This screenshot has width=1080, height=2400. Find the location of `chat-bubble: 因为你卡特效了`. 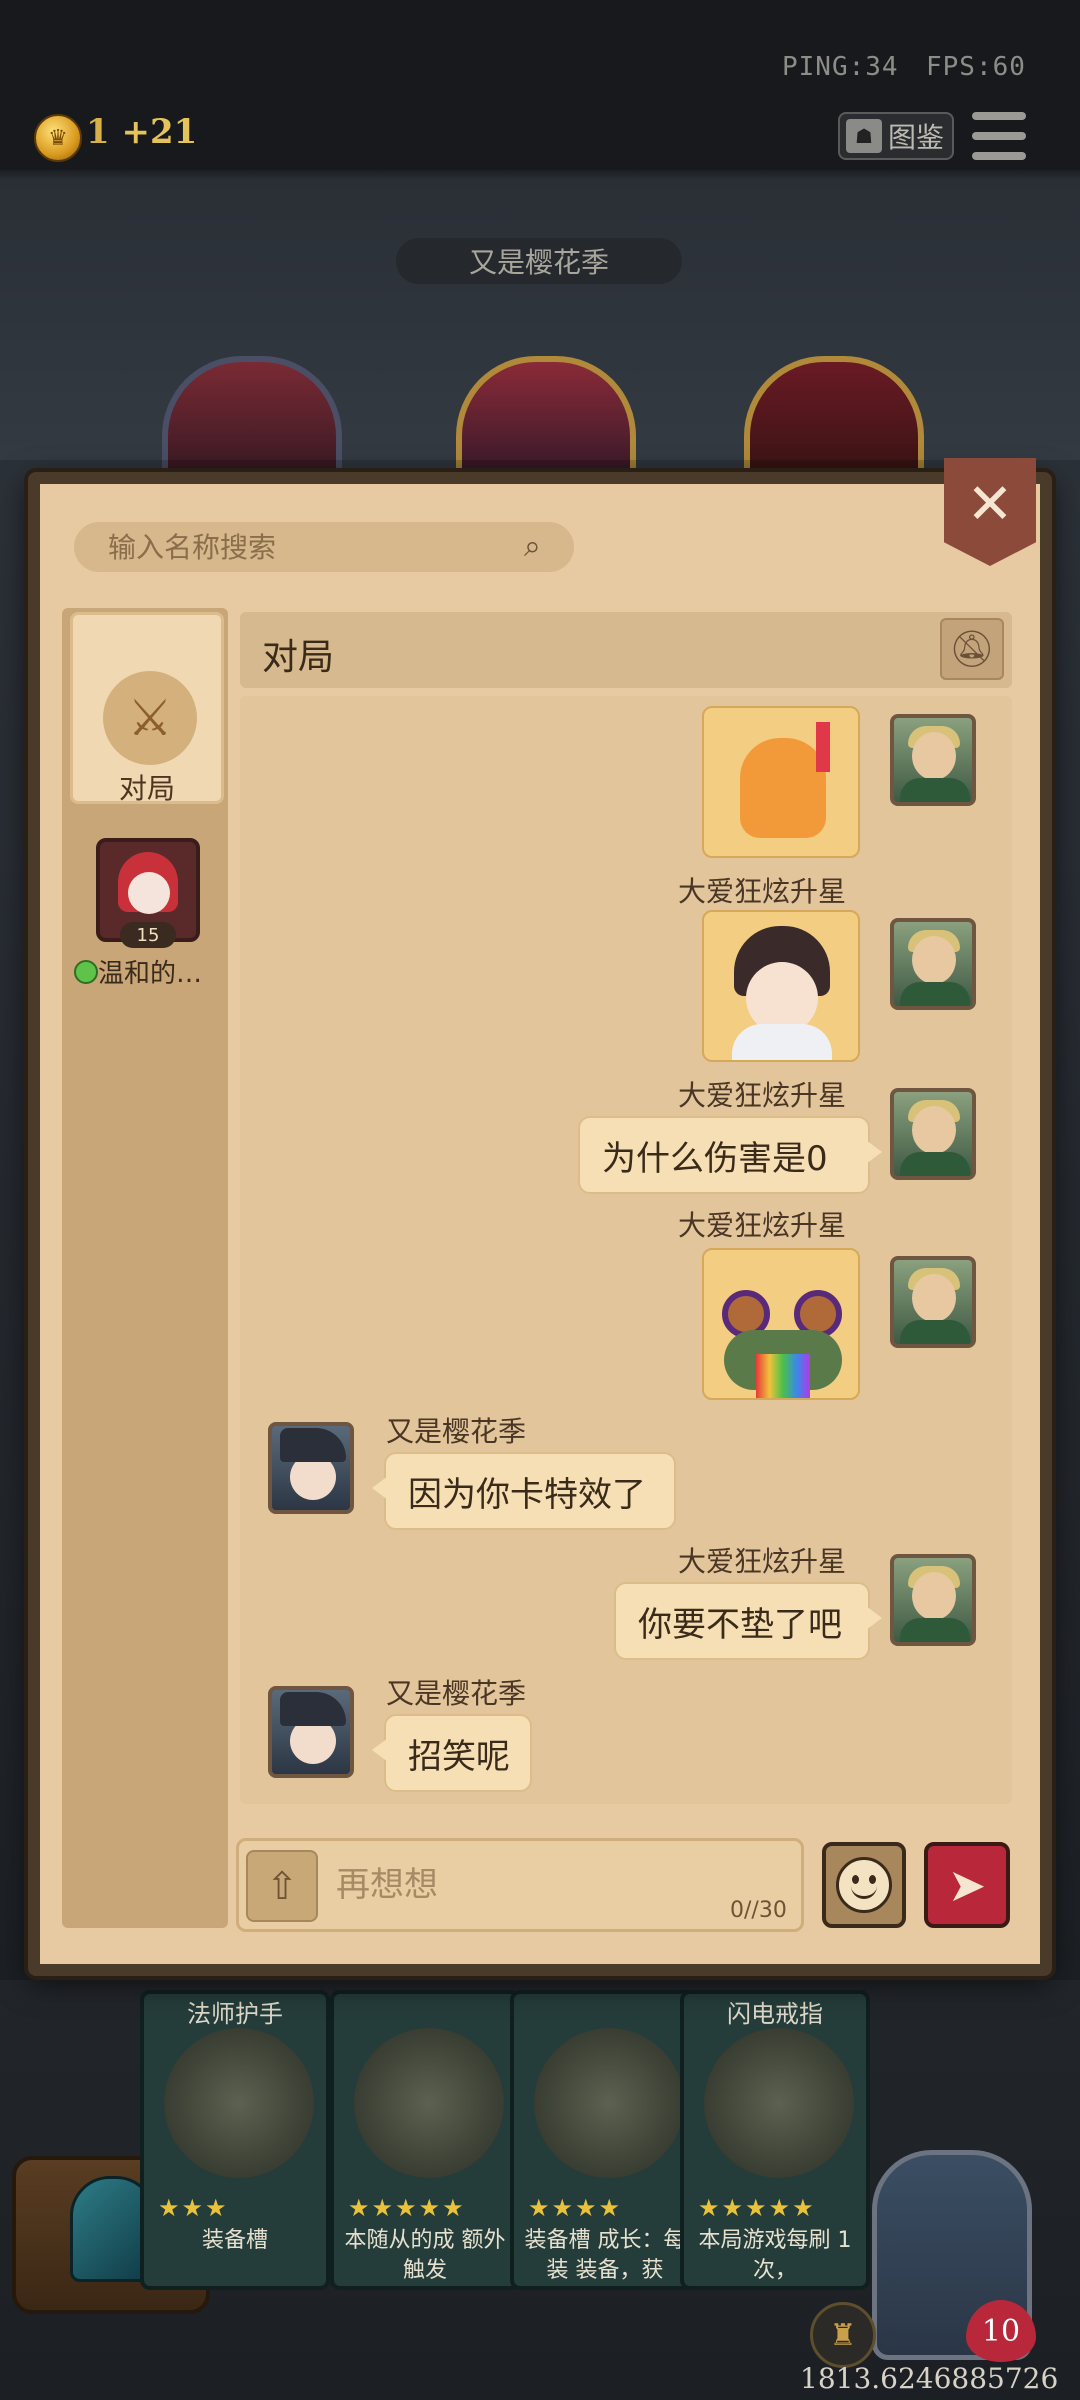

chat-bubble: 因为你卡特效了 is located at coordinates (524, 1491).